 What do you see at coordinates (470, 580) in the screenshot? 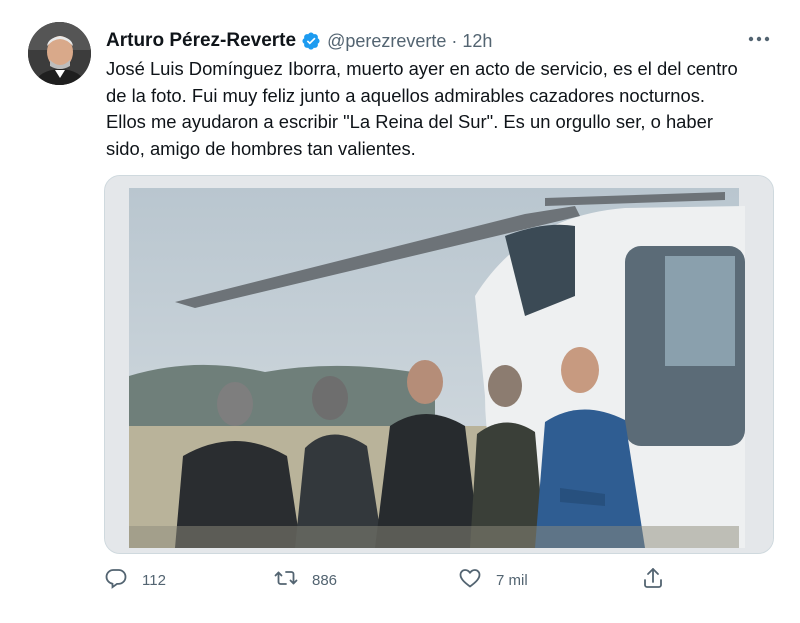
I see `like-icon` at bounding box center [470, 580].